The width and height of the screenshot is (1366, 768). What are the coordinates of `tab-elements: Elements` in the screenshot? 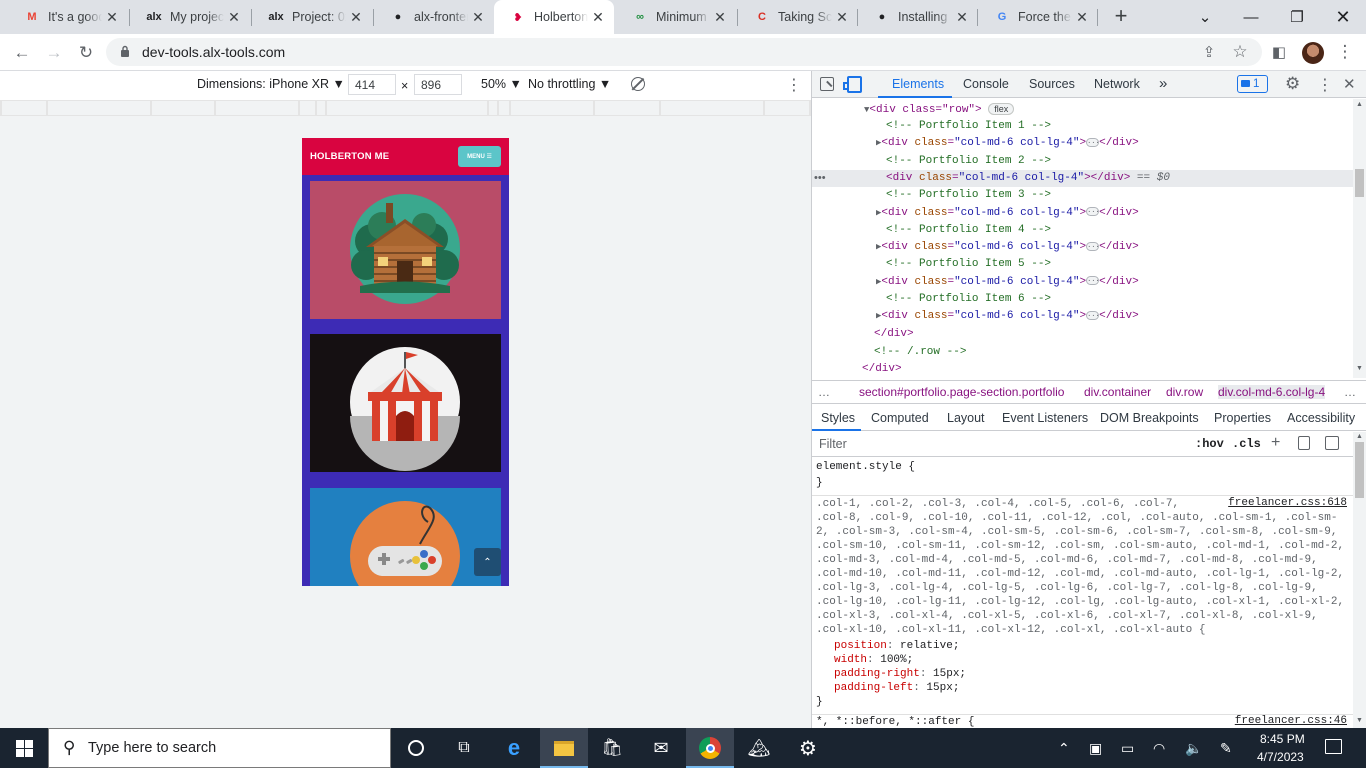 It's located at (918, 84).